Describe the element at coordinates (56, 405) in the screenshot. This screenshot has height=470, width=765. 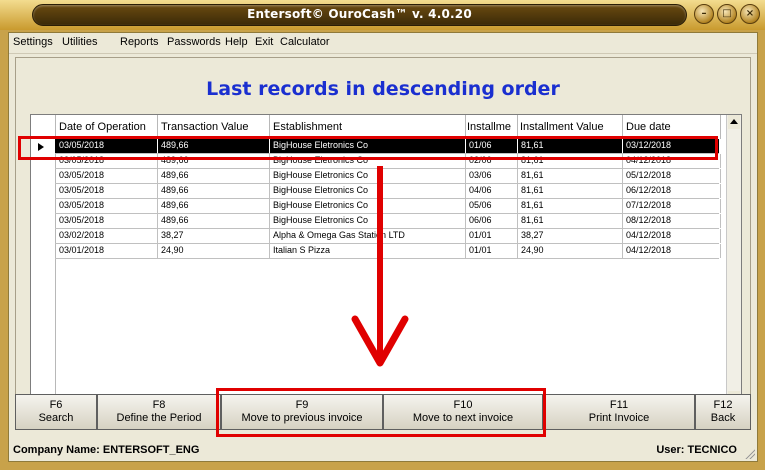
I see `search-key: F6` at that location.